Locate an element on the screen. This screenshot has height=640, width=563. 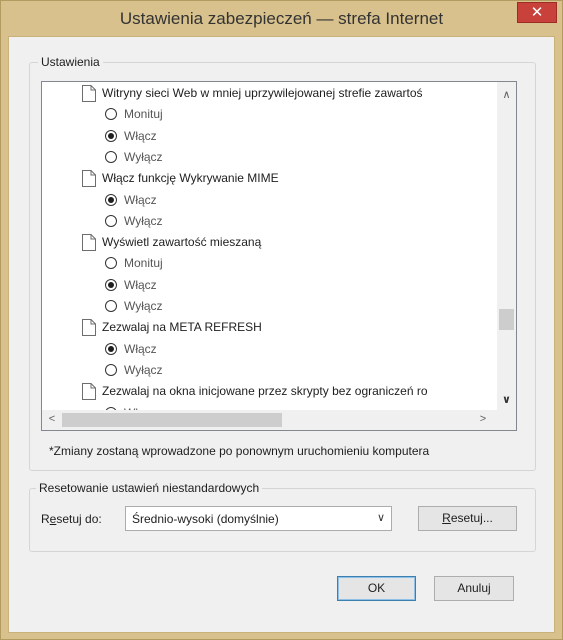
ok-button: OK is located at coordinates (376, 588).